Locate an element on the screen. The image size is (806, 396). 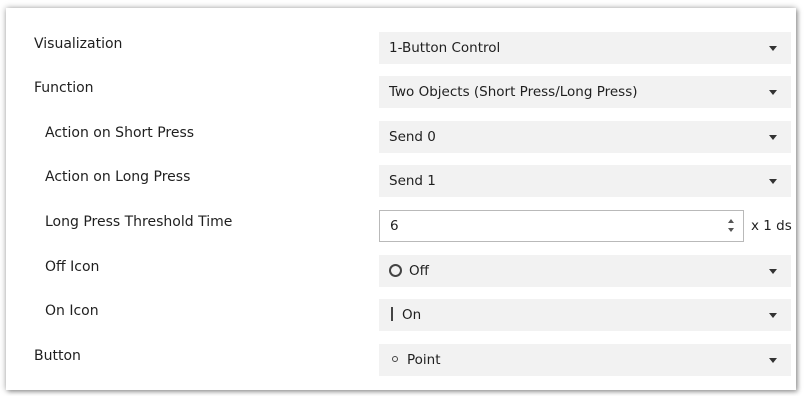
dot-icon is located at coordinates (395, 359).